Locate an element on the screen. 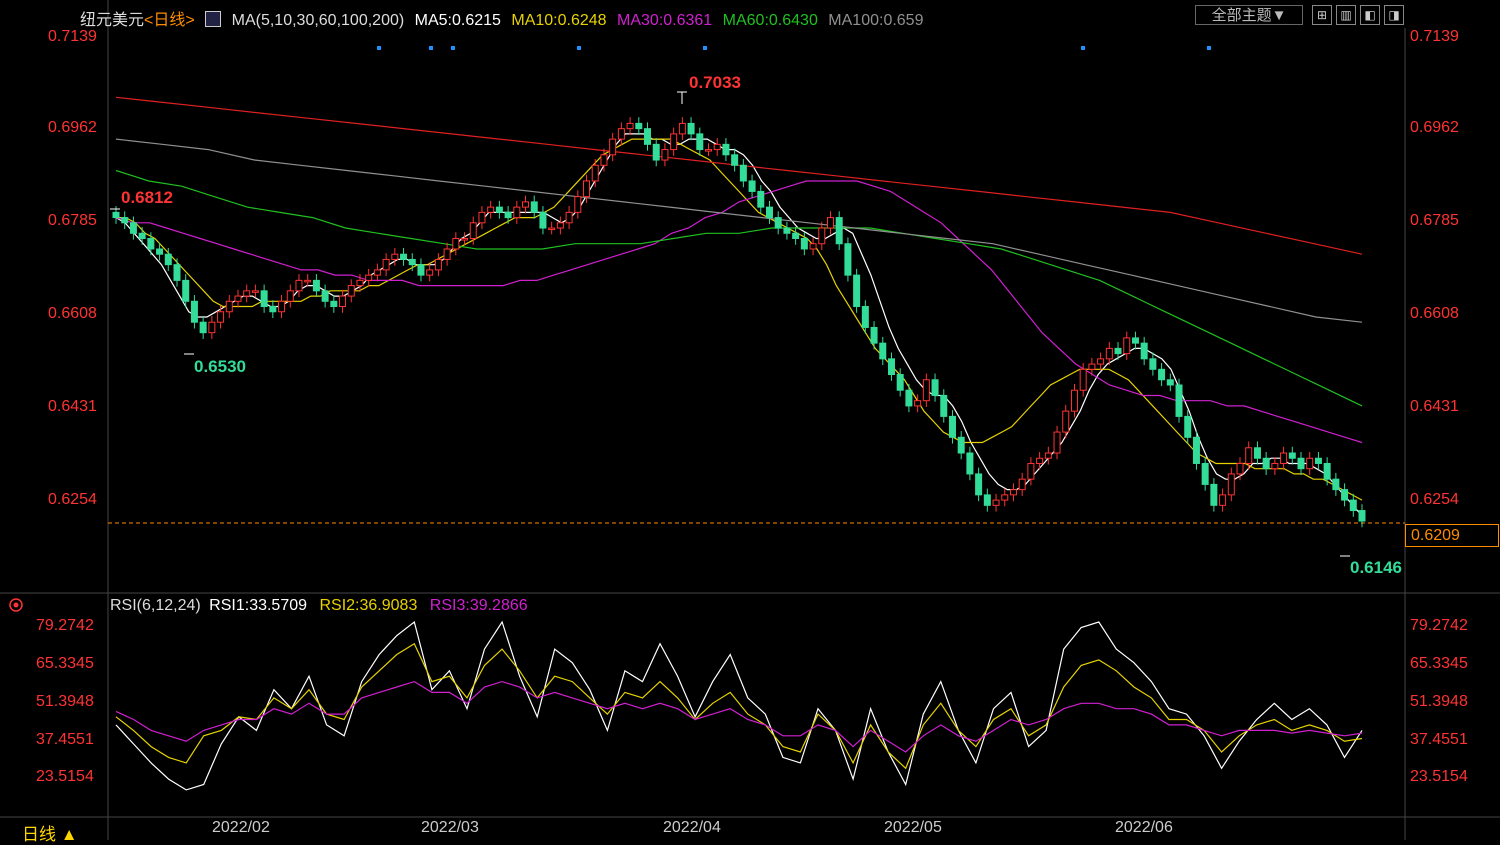 This screenshot has width=1500, height=845. recent-low-label: 0.6146 is located at coordinates (1376, 567).